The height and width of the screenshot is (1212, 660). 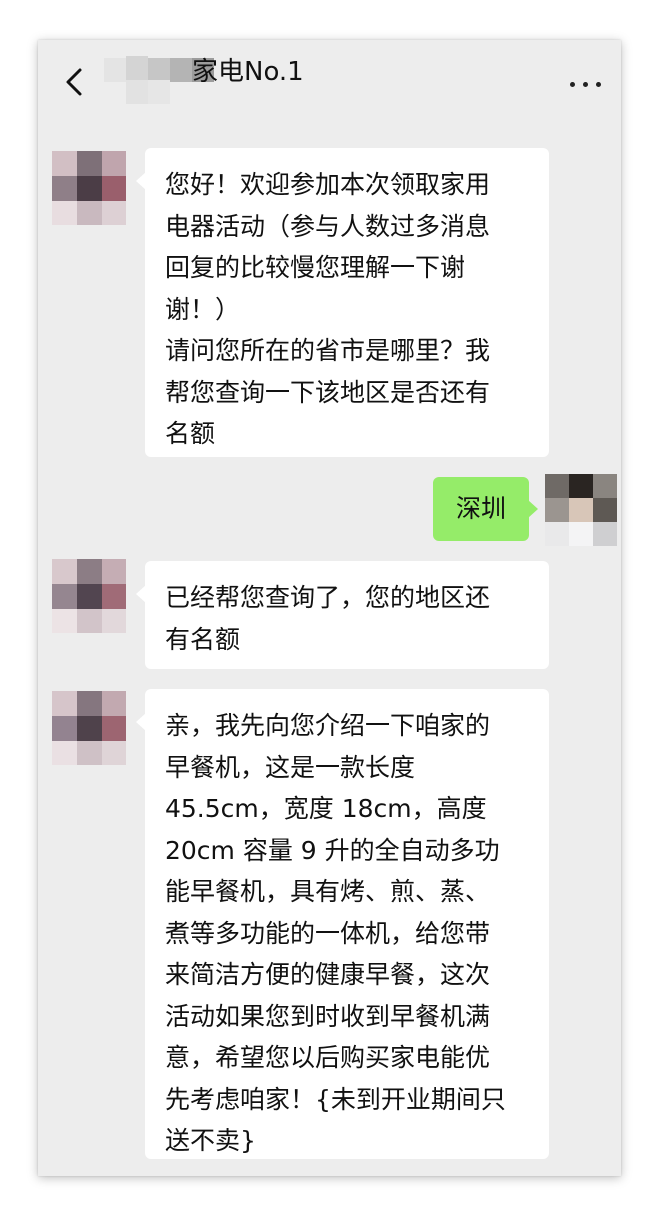 I want to click on message-bubble-incoming: 已经帮您查询了，您的地区还 有名额, so click(x=342, y=615).